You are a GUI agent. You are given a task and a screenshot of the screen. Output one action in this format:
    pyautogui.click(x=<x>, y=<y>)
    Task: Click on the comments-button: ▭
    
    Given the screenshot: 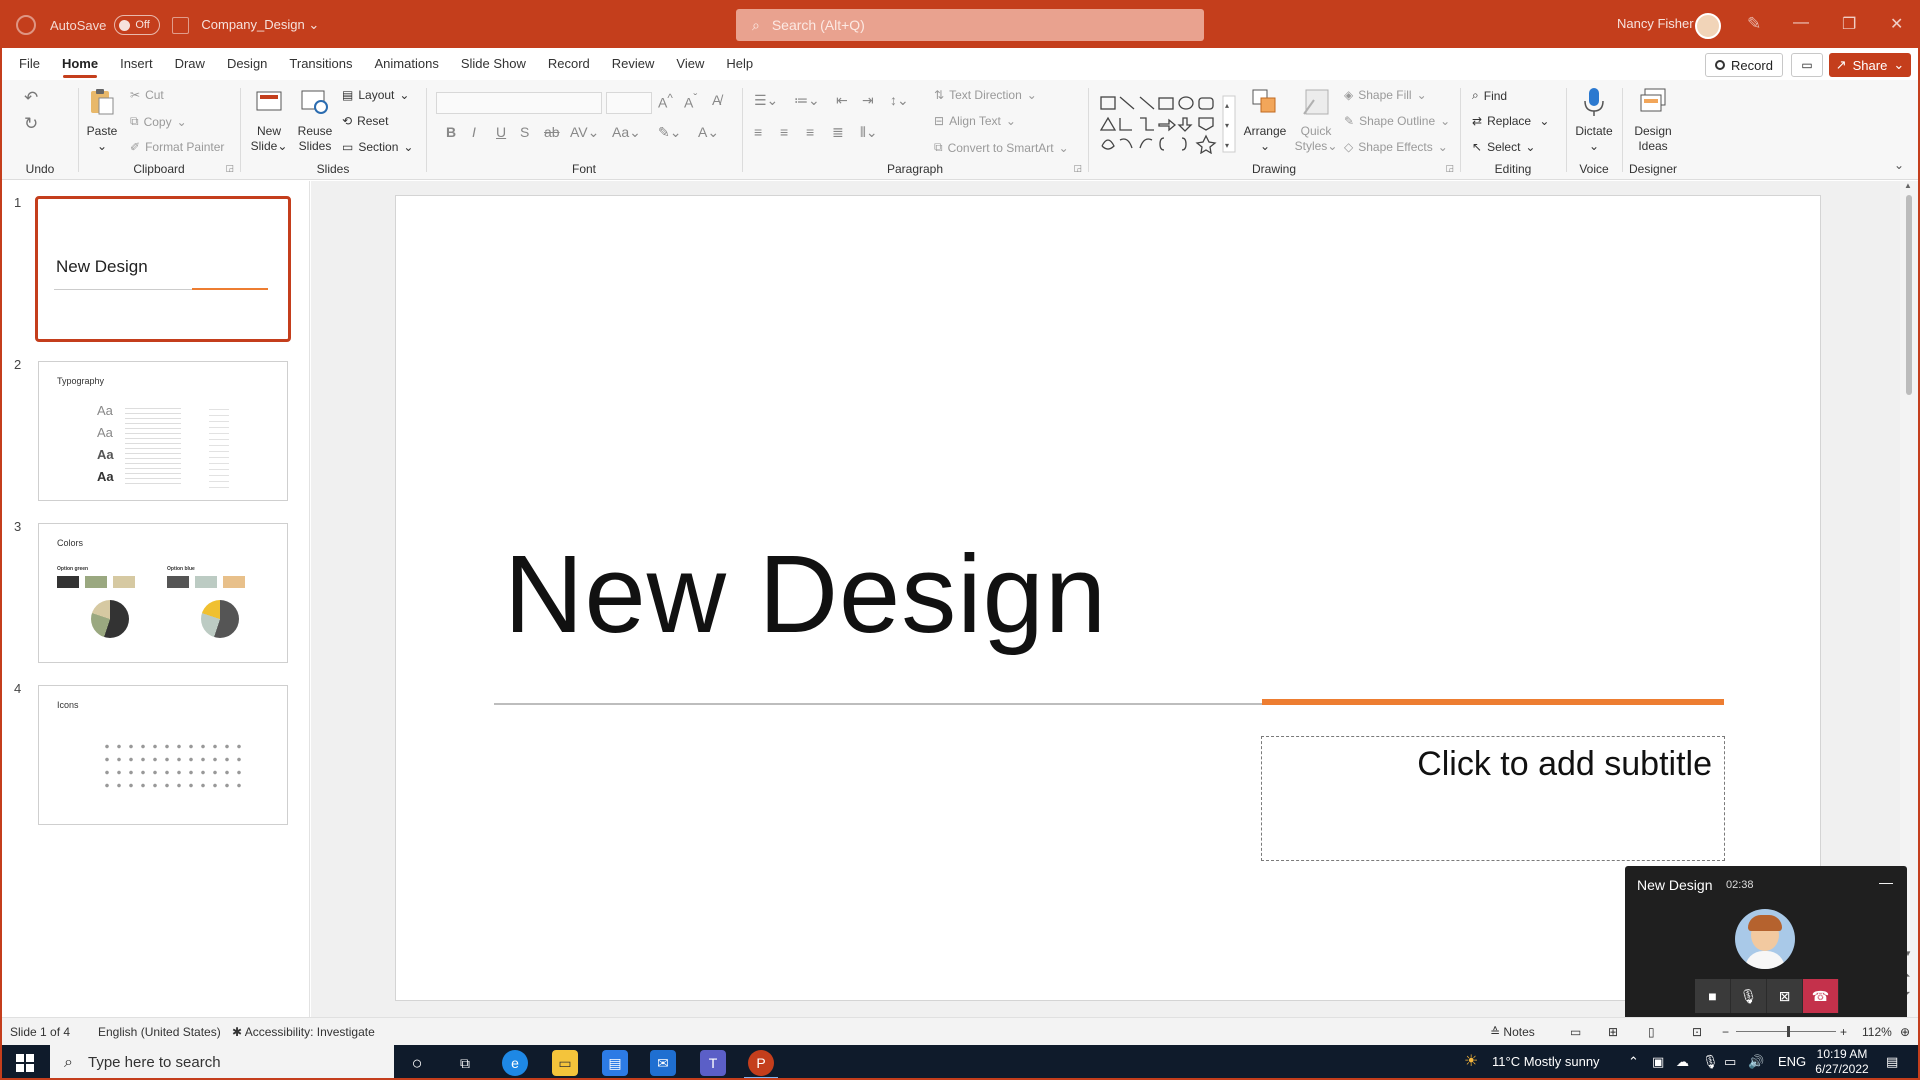 What is the action you would take?
    pyautogui.click(x=1807, y=65)
    